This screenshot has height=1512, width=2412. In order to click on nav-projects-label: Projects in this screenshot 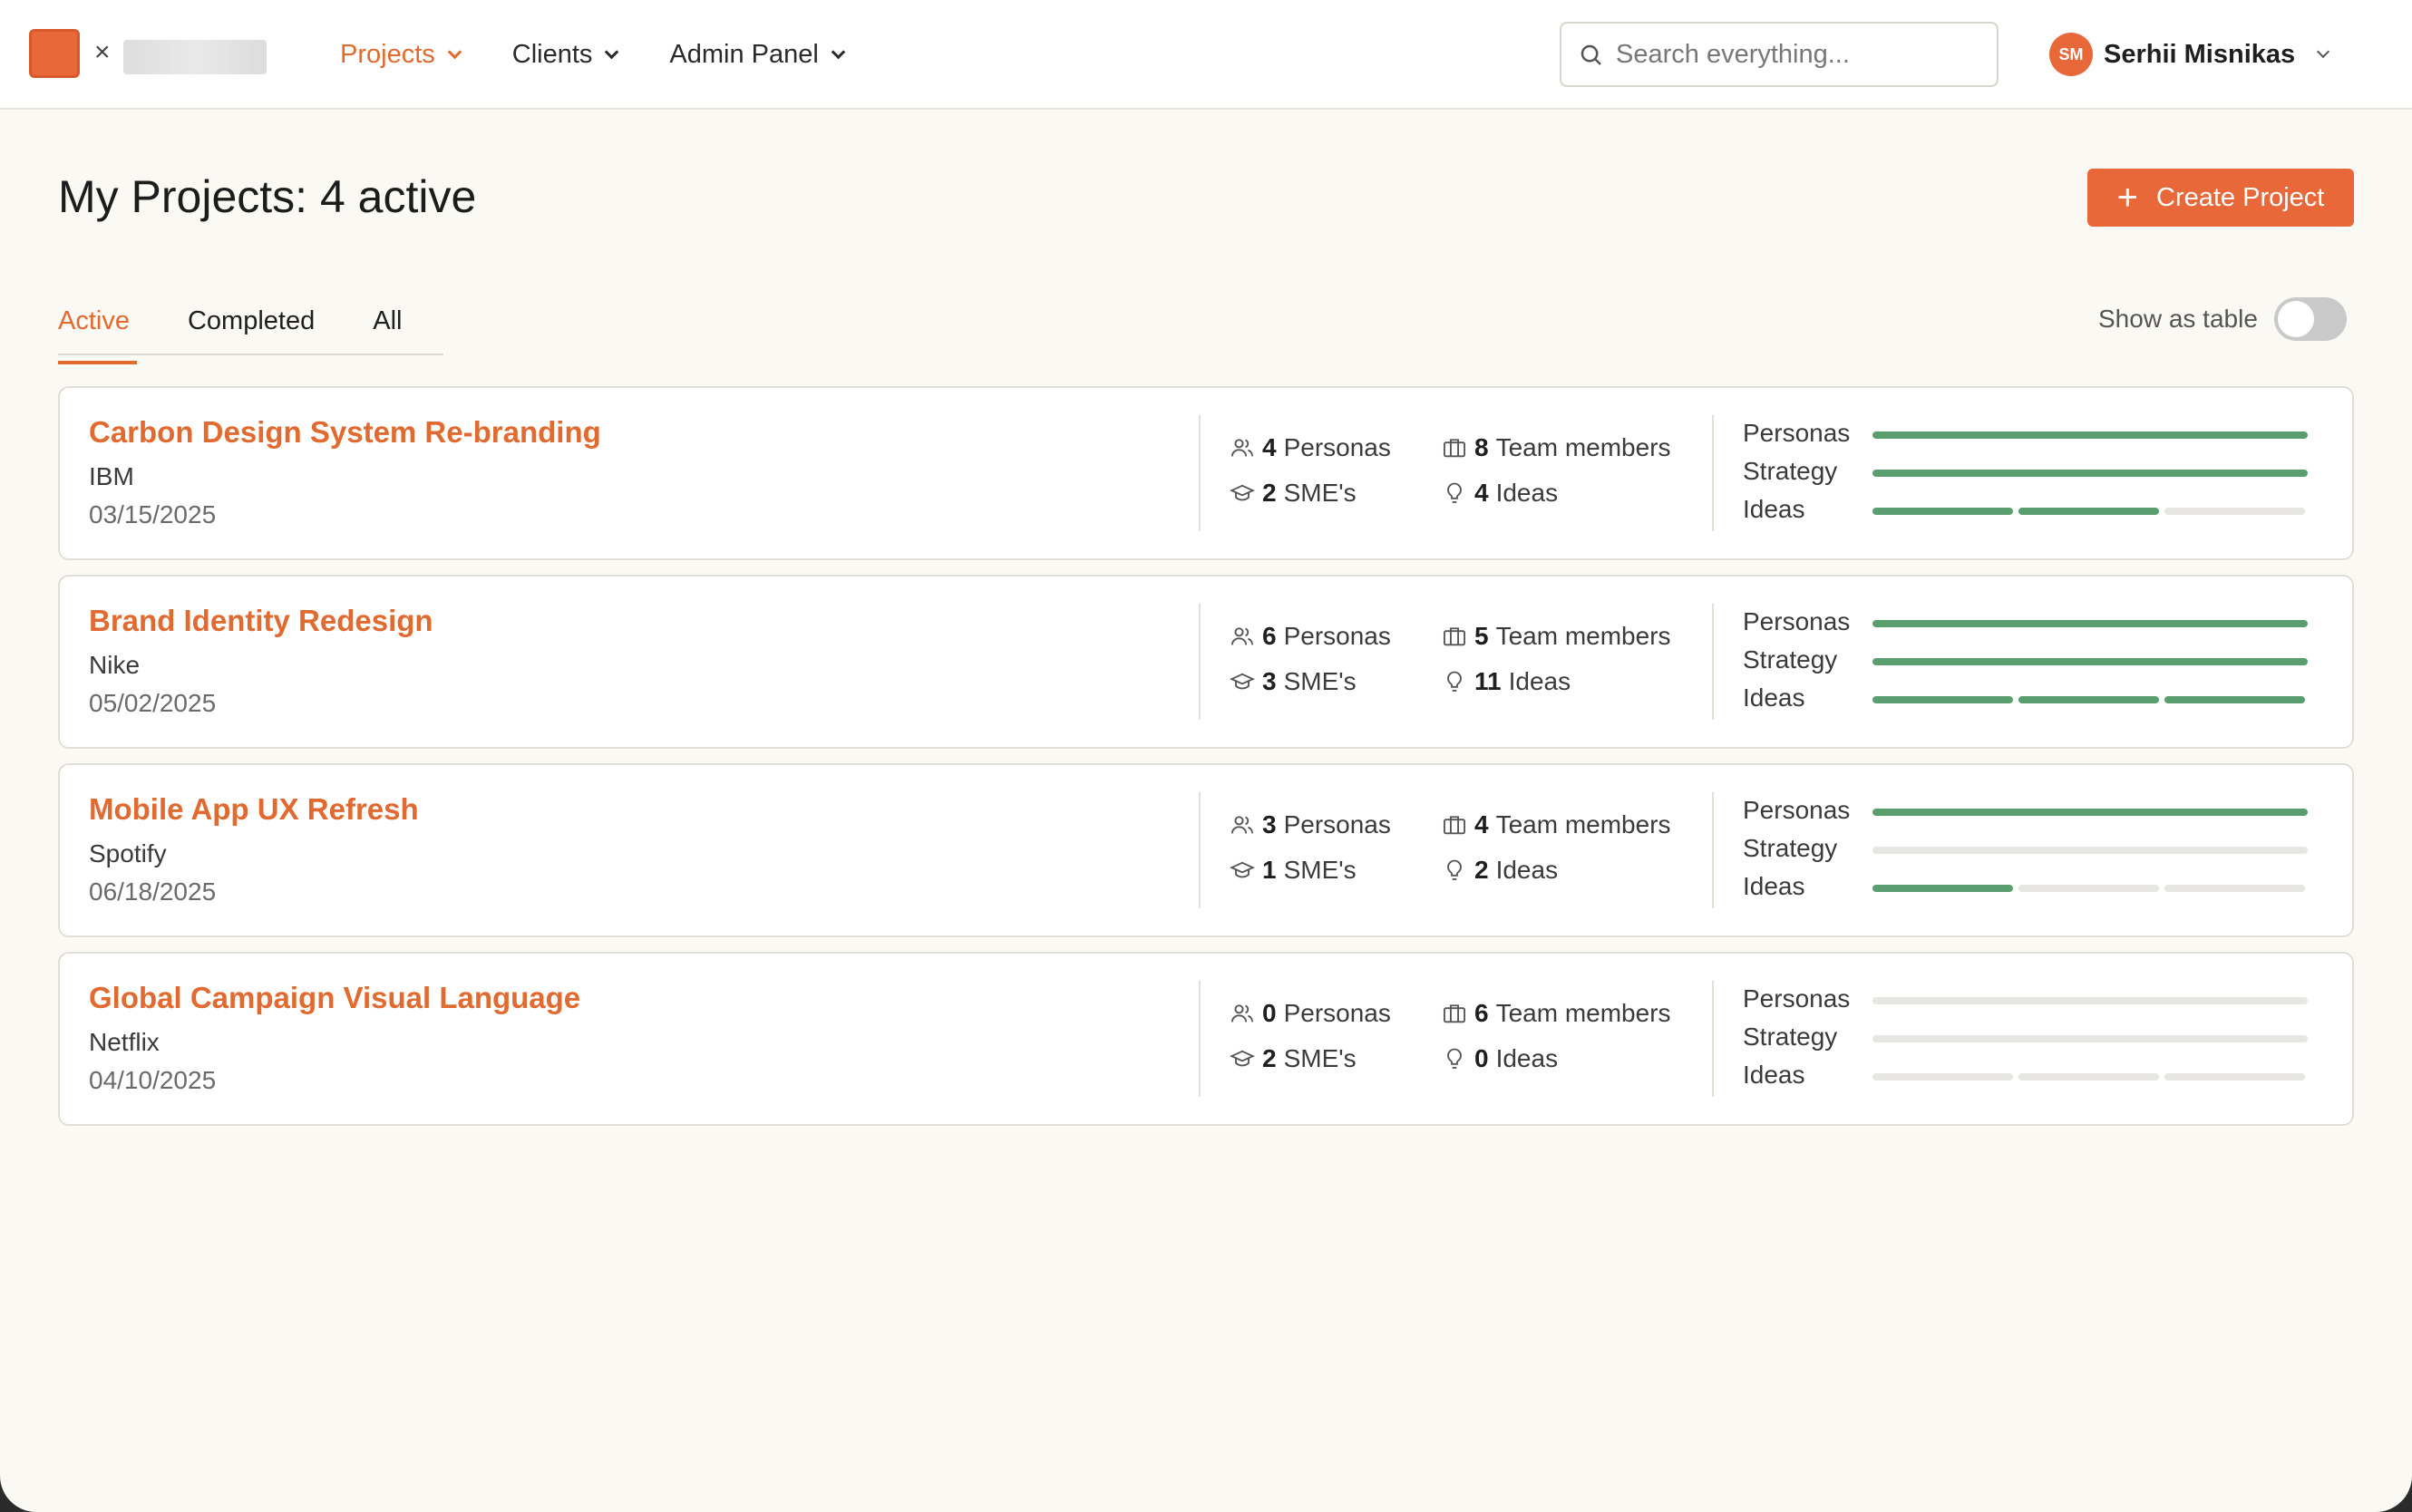, I will do `click(387, 55)`.